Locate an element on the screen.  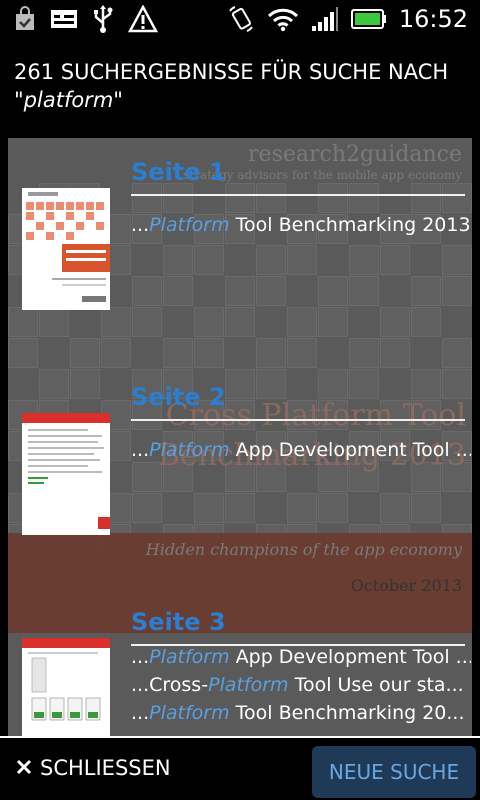
warning-icon is located at coordinates (143, 19).